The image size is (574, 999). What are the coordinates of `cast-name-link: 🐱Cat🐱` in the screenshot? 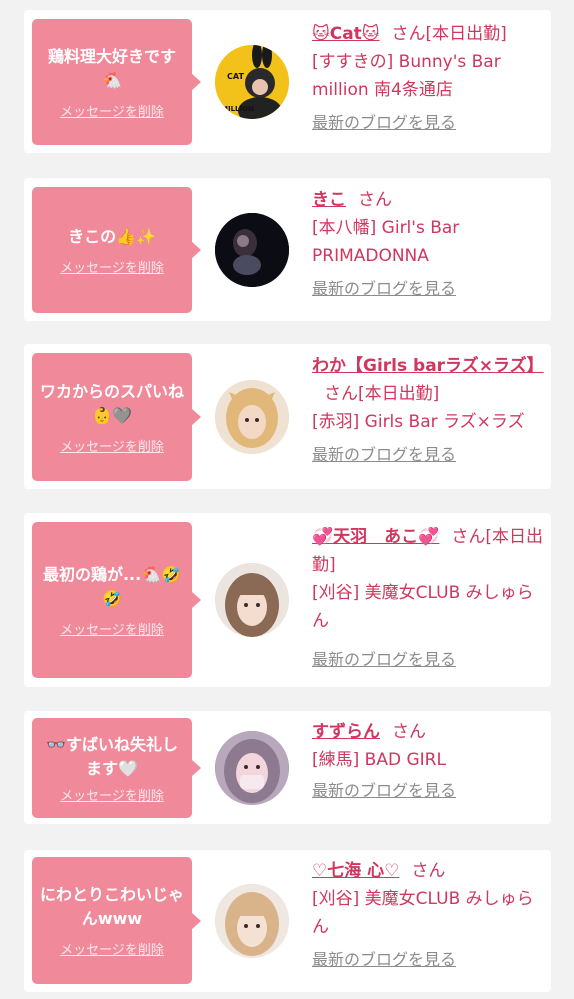 It's located at (346, 34).